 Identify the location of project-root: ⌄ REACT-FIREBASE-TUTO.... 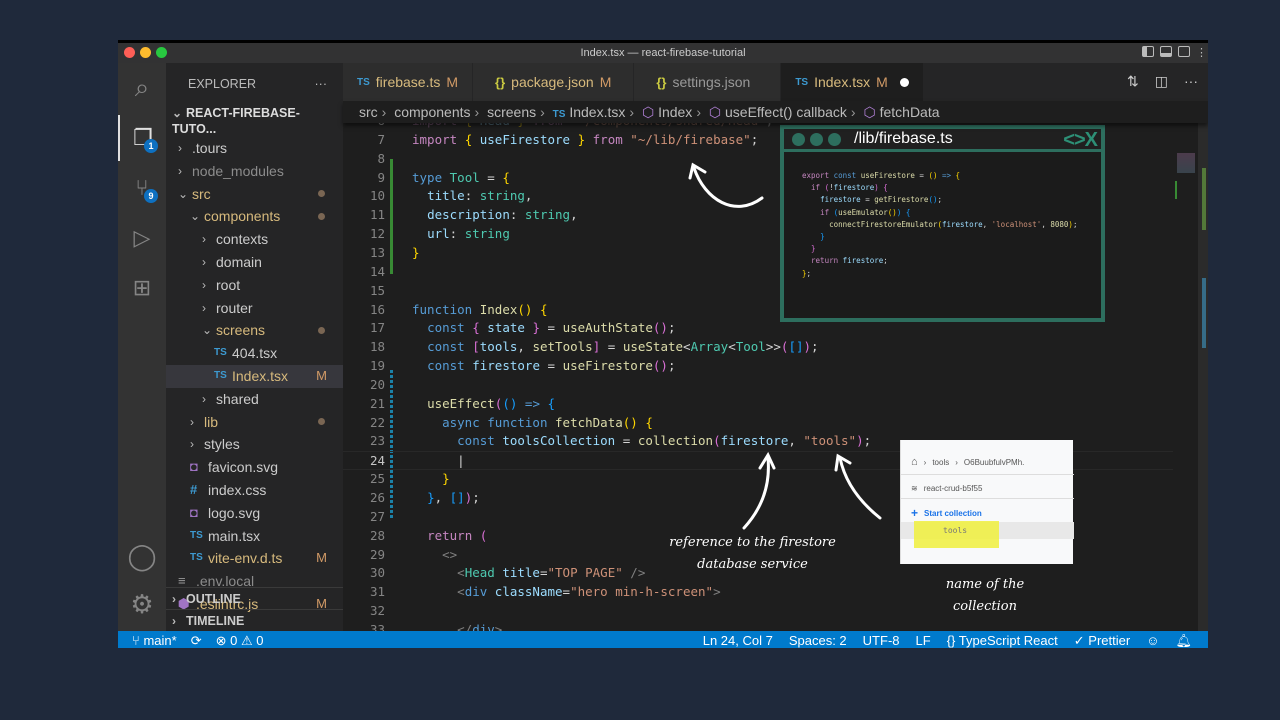
(254, 120).